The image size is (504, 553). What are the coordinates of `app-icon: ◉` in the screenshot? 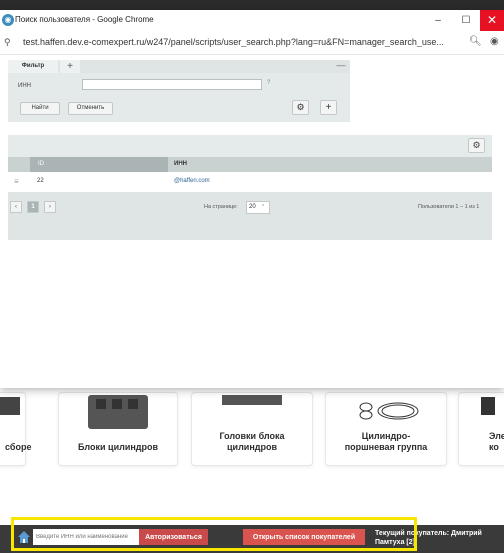 It's located at (8, 20).